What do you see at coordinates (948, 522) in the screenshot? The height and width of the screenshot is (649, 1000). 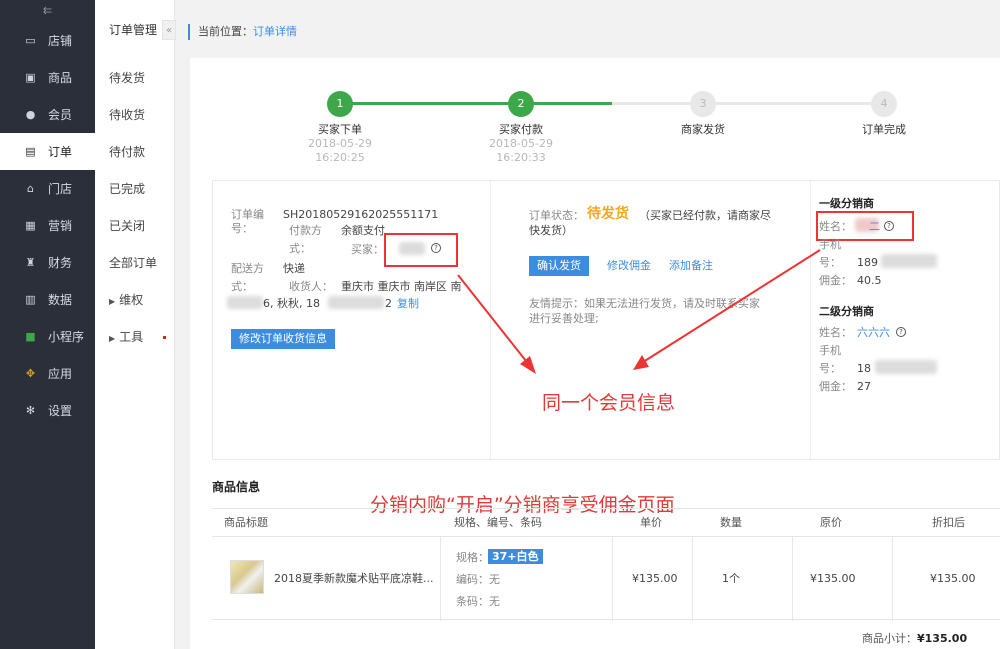 I see `col-header: 折扣后` at bounding box center [948, 522].